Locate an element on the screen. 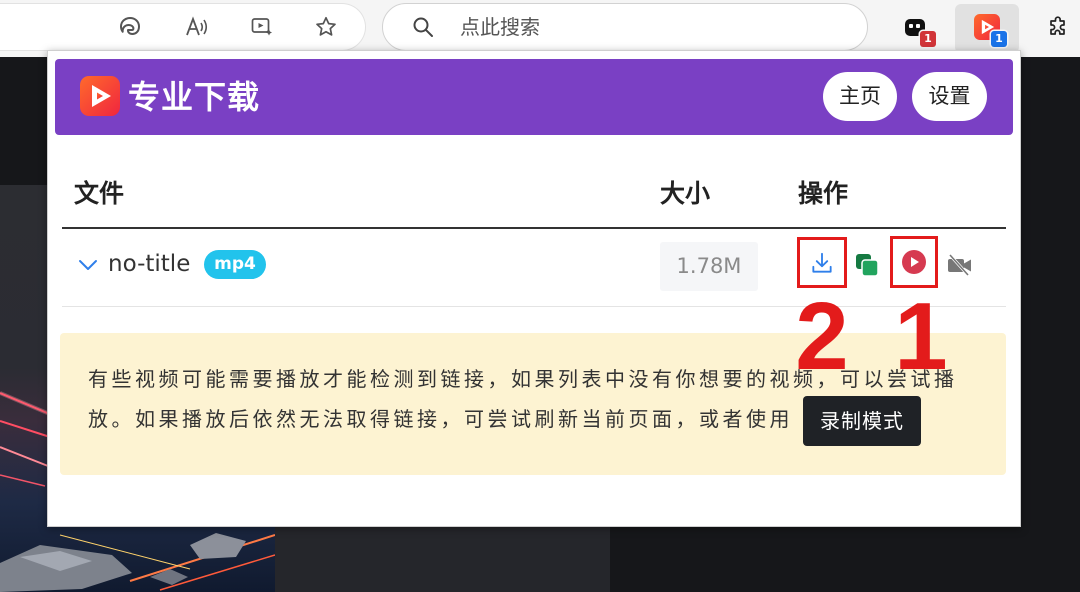 Image resolution: width=1080 pixels, height=592 pixels. copy-icon is located at coordinates (867, 265).